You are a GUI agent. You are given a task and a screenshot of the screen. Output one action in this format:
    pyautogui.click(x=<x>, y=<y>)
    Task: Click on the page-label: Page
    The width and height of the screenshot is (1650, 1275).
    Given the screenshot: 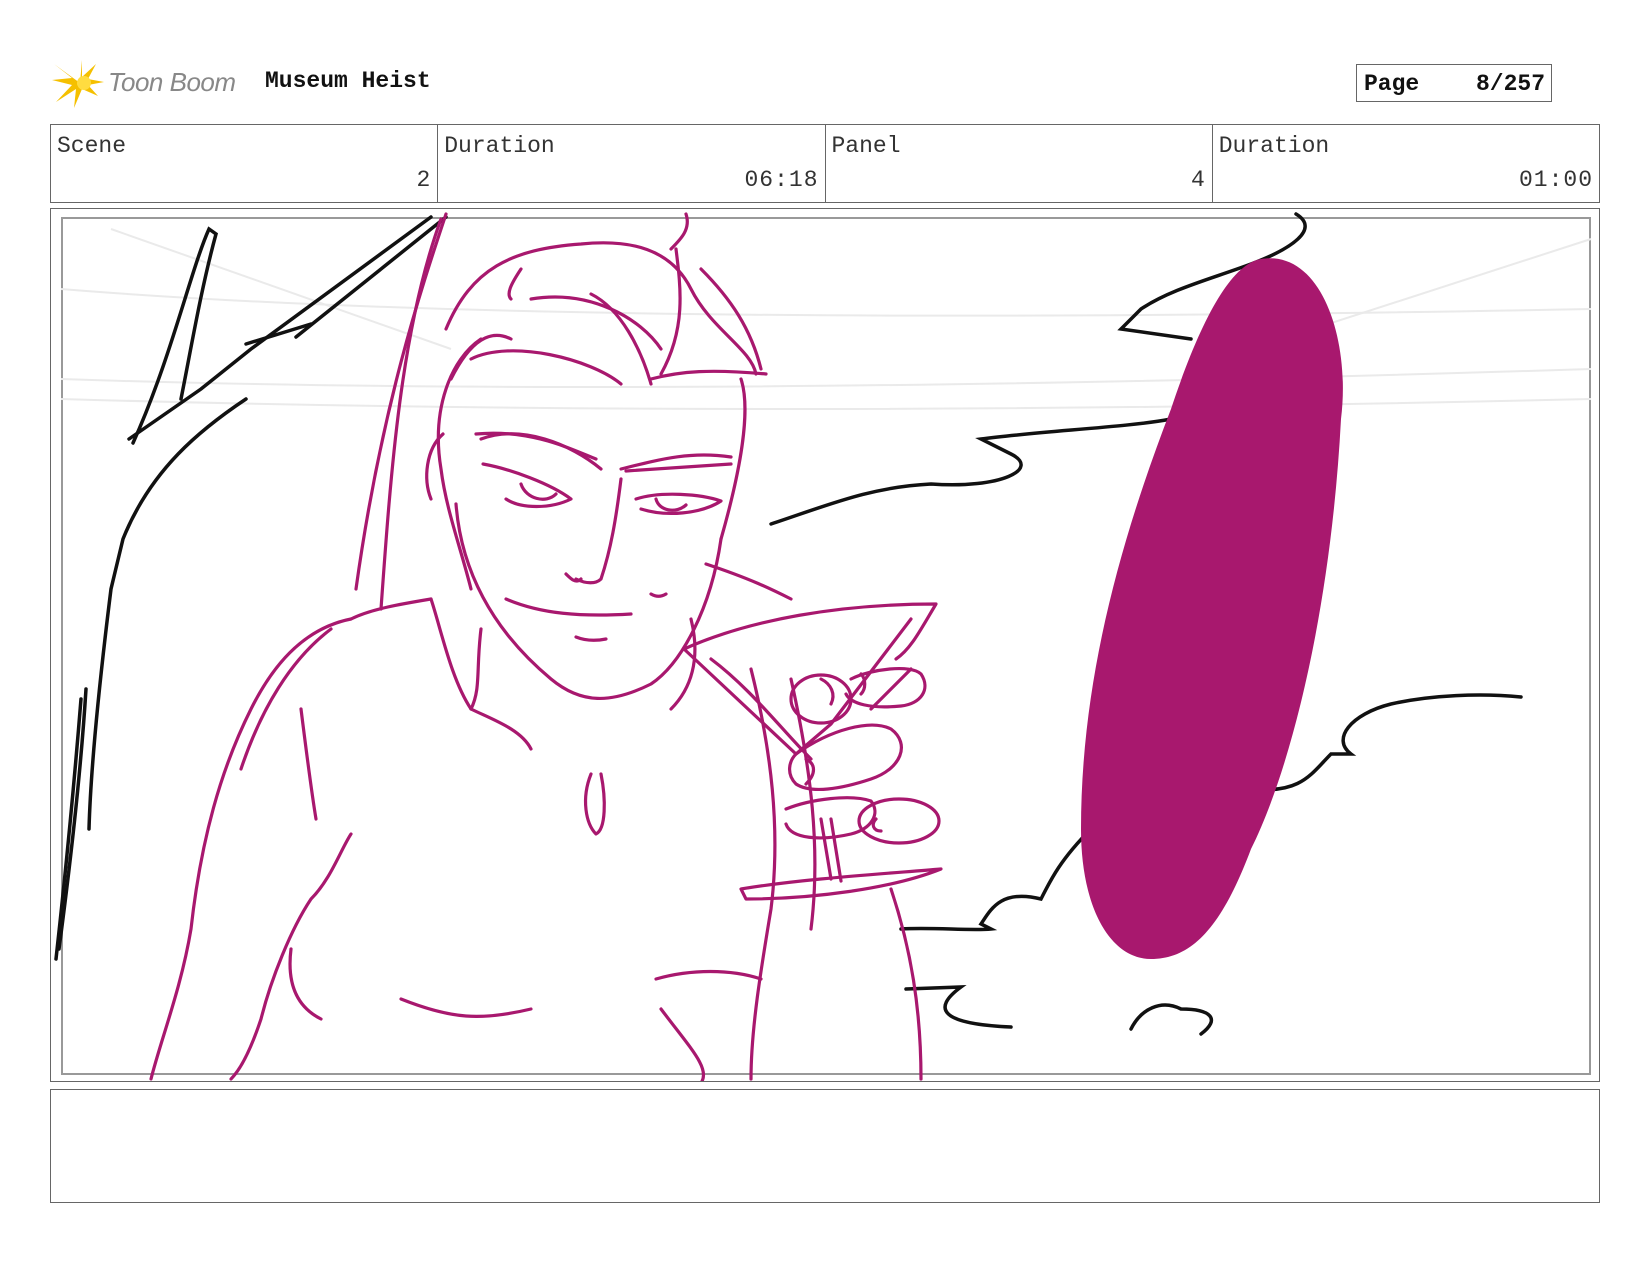 What is the action you would take?
    pyautogui.click(x=1392, y=84)
    